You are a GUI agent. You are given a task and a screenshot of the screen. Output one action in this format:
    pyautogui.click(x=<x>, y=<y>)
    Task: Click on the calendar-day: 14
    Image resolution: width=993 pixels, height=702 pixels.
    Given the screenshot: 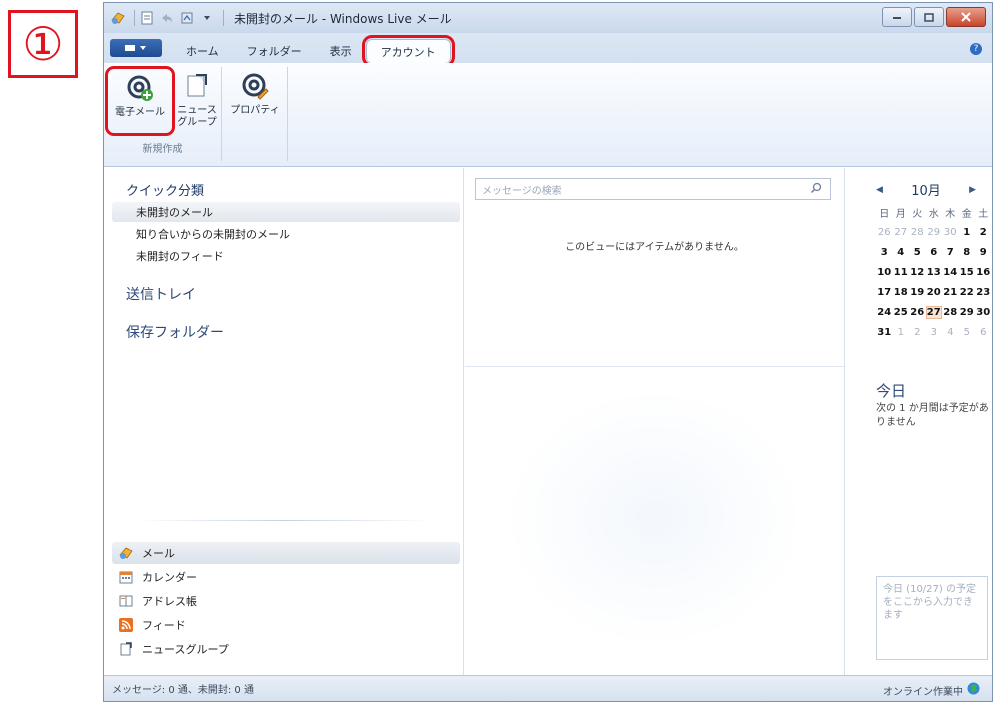 What is the action you would take?
    pyautogui.click(x=950, y=272)
    